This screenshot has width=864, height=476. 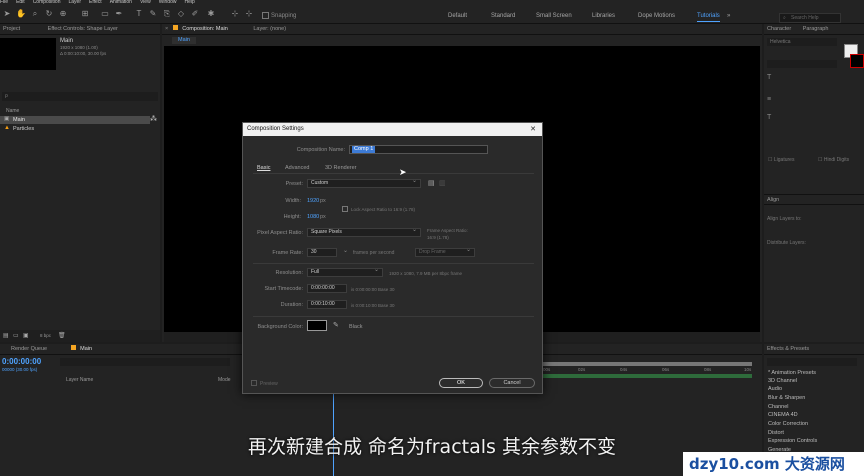 What do you see at coordinates (86, 349) in the screenshot?
I see `tab-main-timeline: Main` at bounding box center [86, 349].